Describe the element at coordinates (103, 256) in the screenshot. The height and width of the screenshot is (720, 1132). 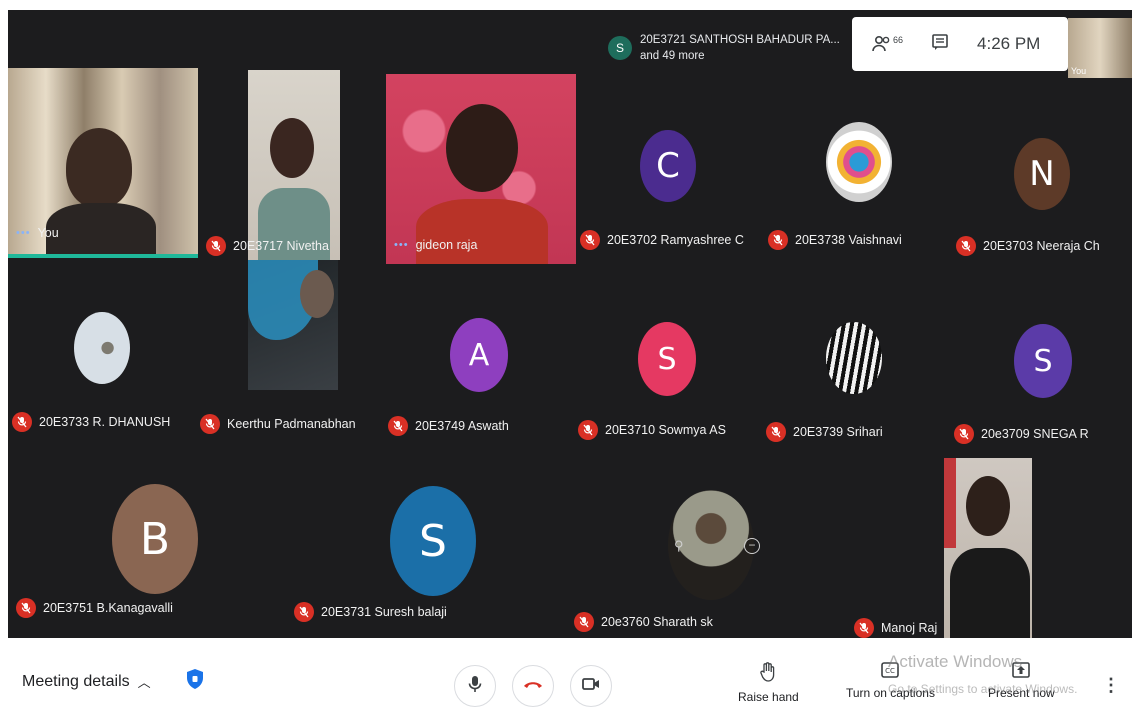
I see `speaking-indicator` at that location.